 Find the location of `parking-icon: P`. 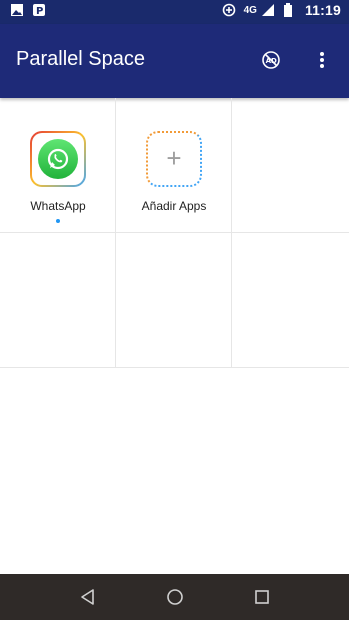

parking-icon: P is located at coordinates (39, 10).